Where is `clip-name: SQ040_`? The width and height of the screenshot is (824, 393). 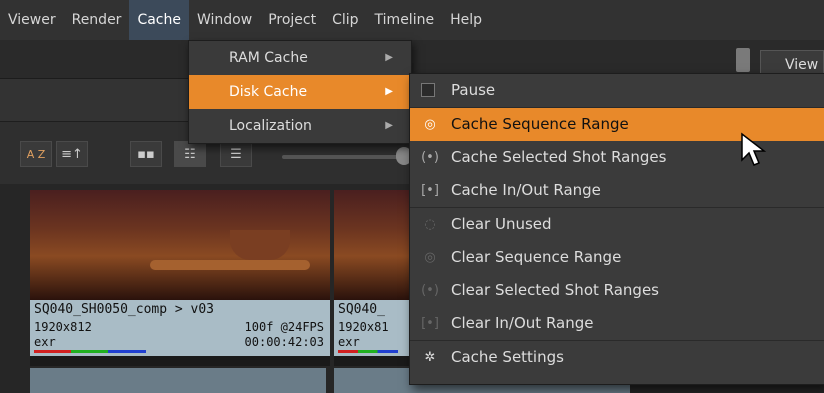
clip-name: SQ040_ is located at coordinates (361, 309).